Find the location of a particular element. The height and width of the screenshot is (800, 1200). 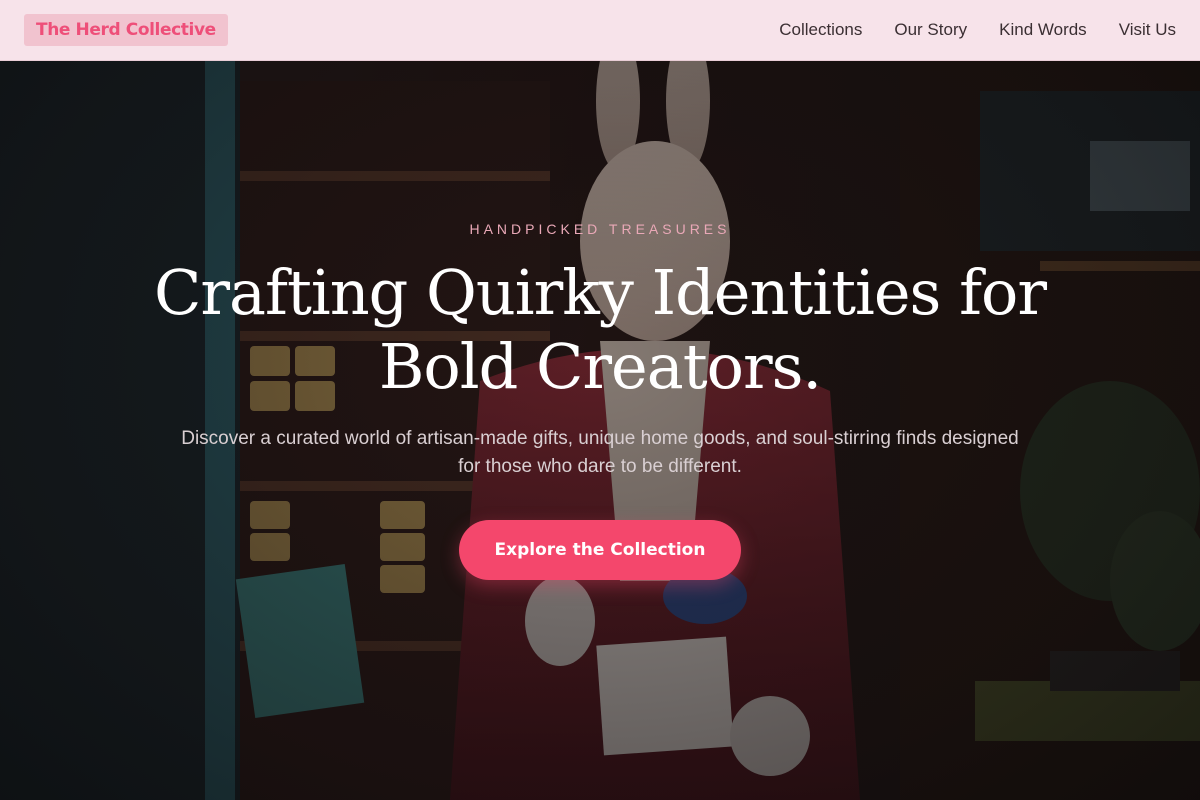

explore-collection-button: Explore the Collection is located at coordinates (600, 550).